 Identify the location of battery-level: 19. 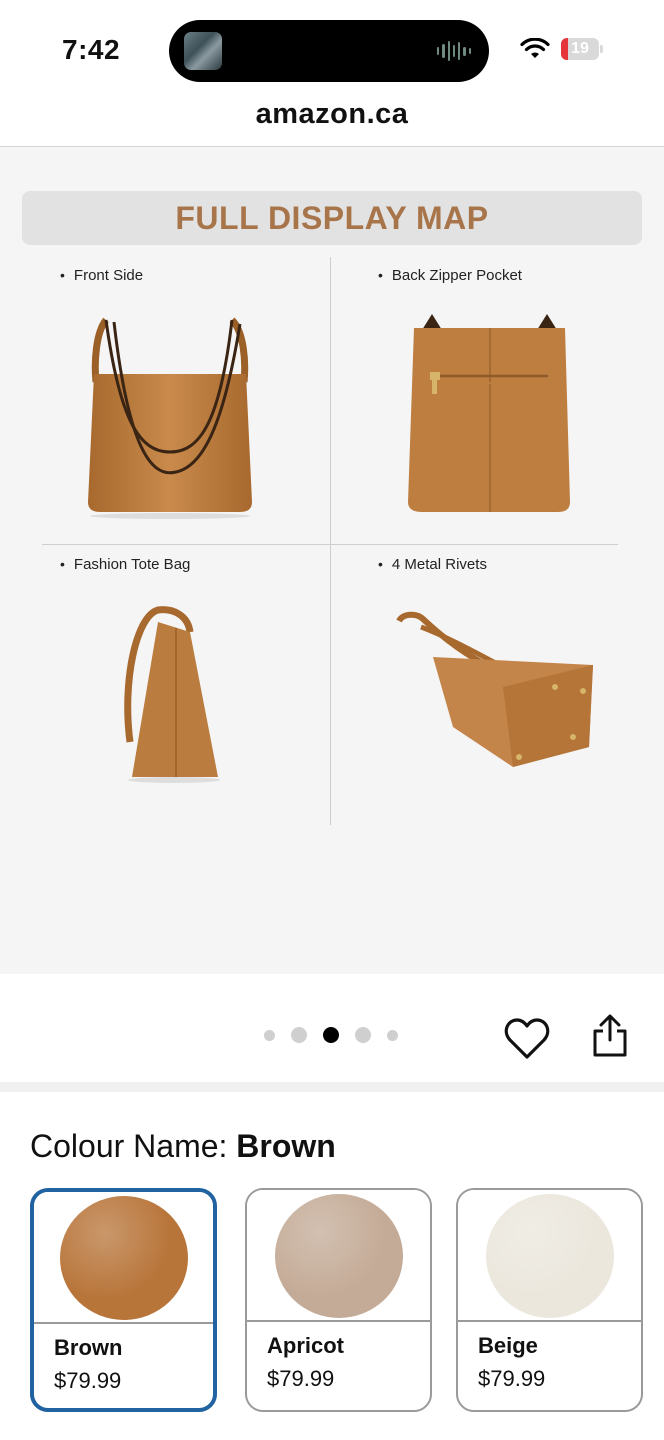
(580, 48).